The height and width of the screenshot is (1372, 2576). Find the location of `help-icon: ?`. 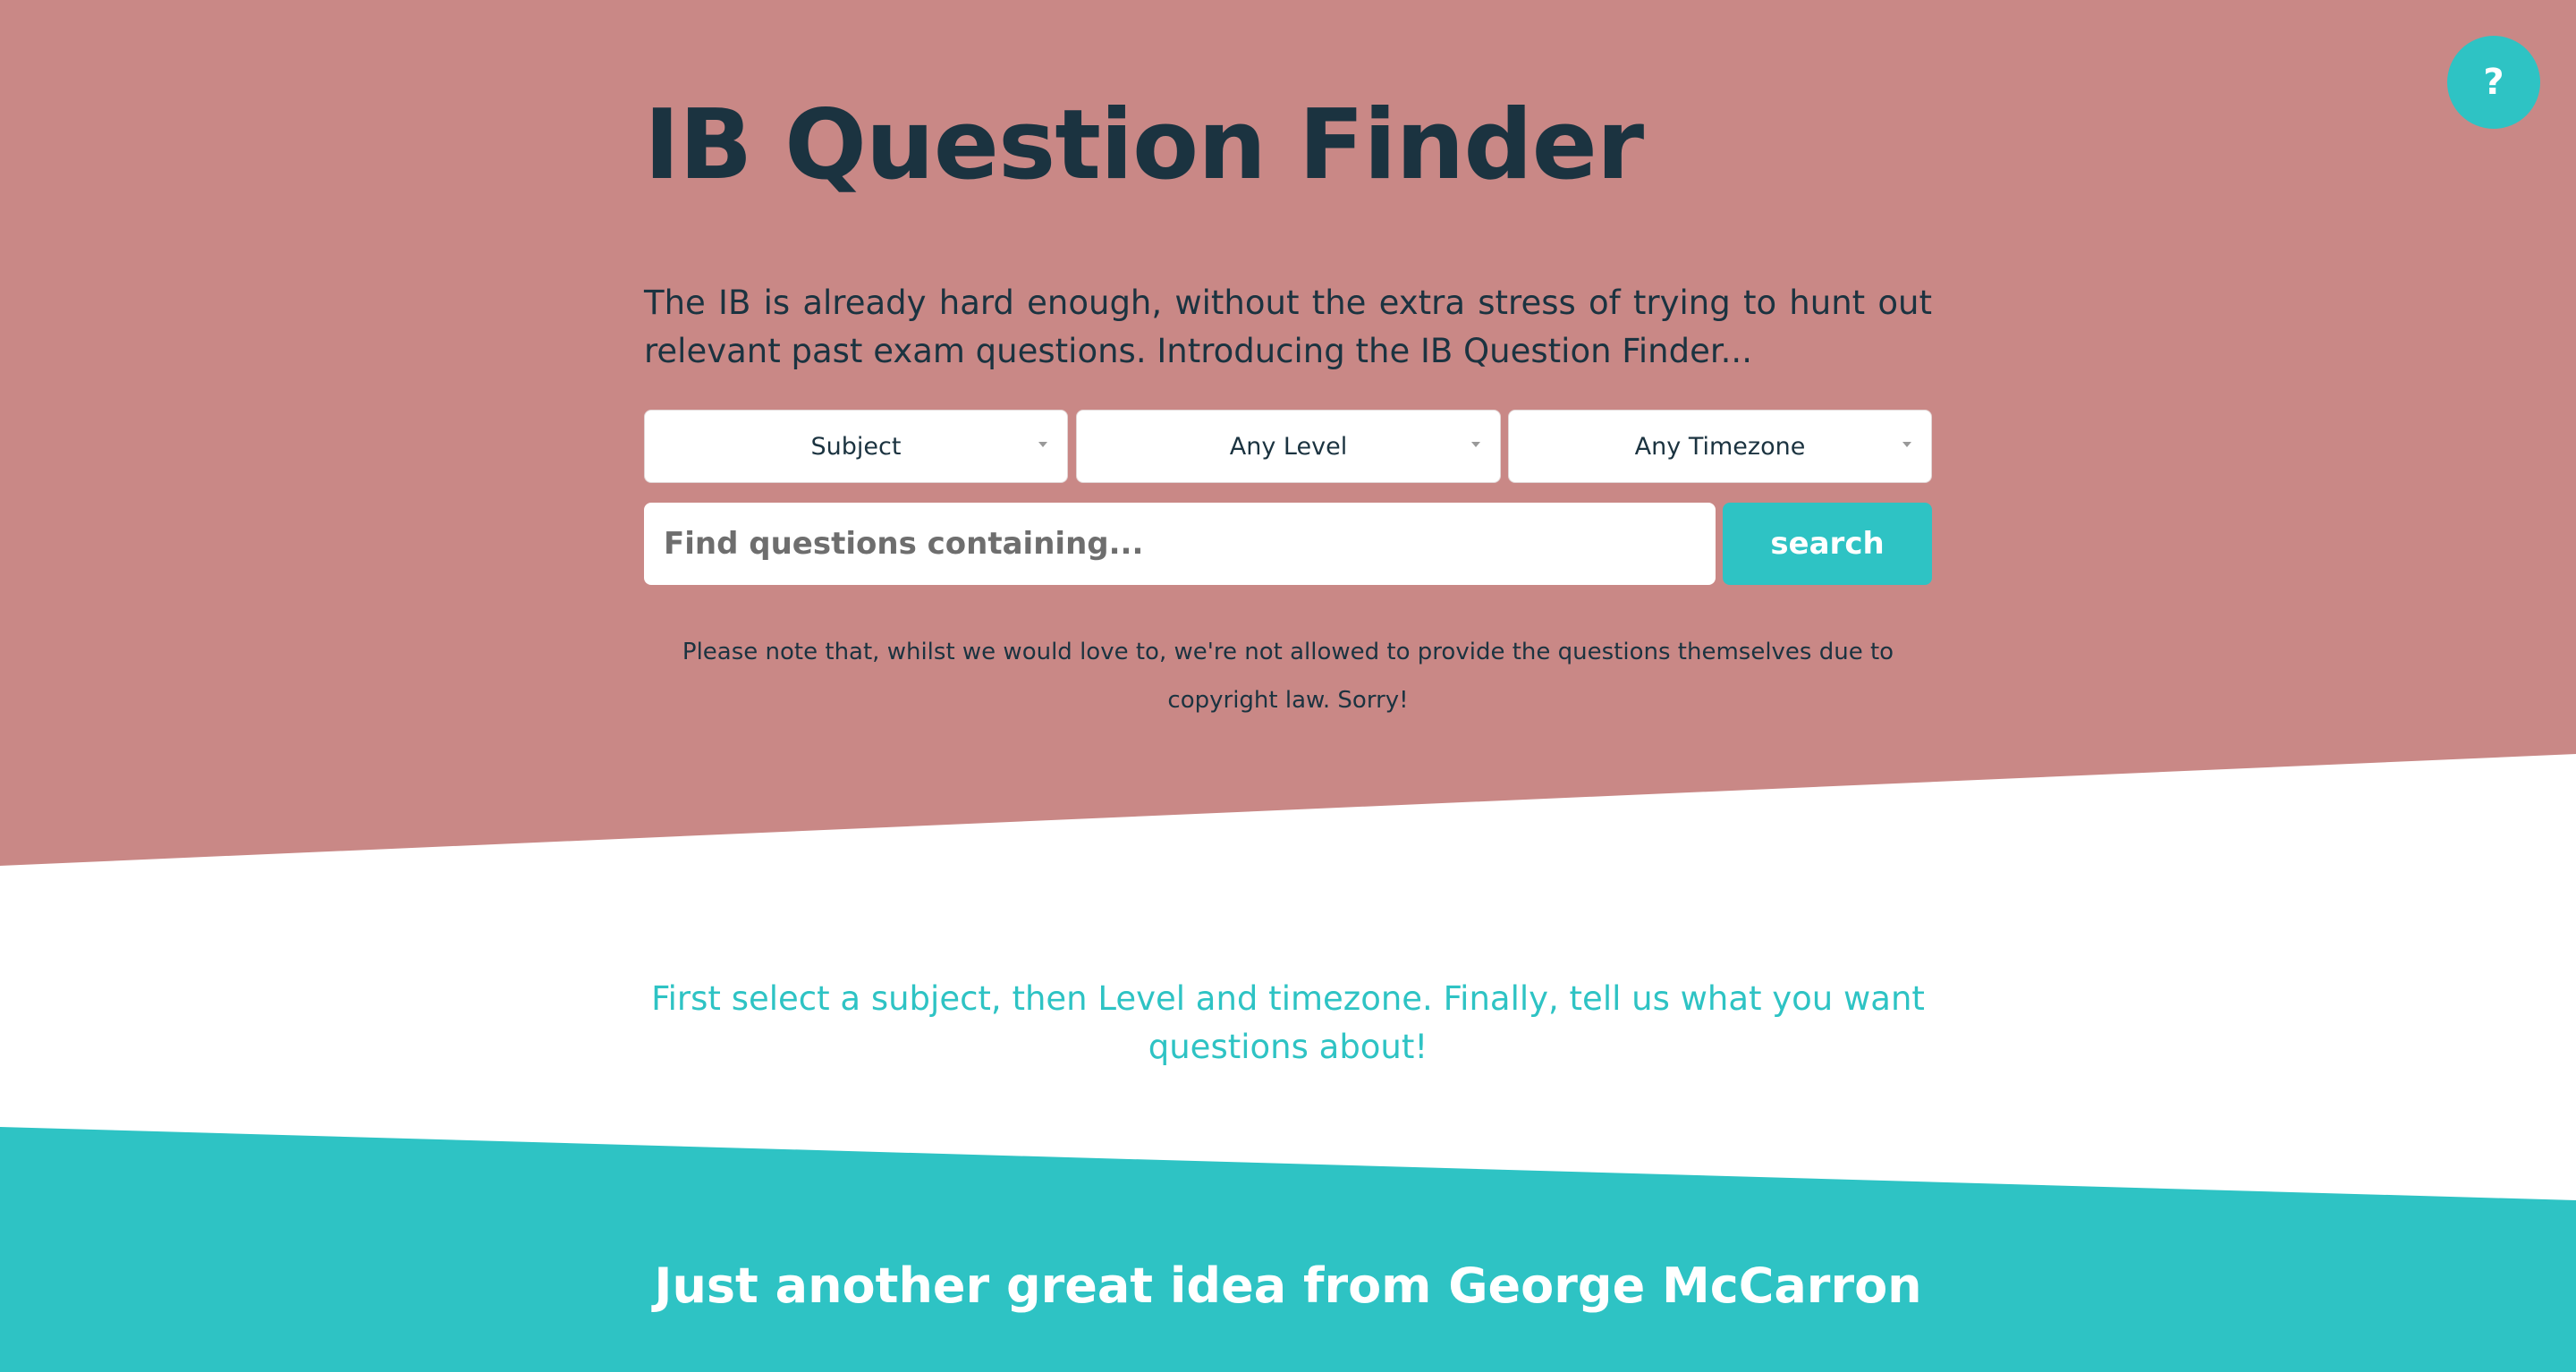

help-icon: ? is located at coordinates (2493, 82).